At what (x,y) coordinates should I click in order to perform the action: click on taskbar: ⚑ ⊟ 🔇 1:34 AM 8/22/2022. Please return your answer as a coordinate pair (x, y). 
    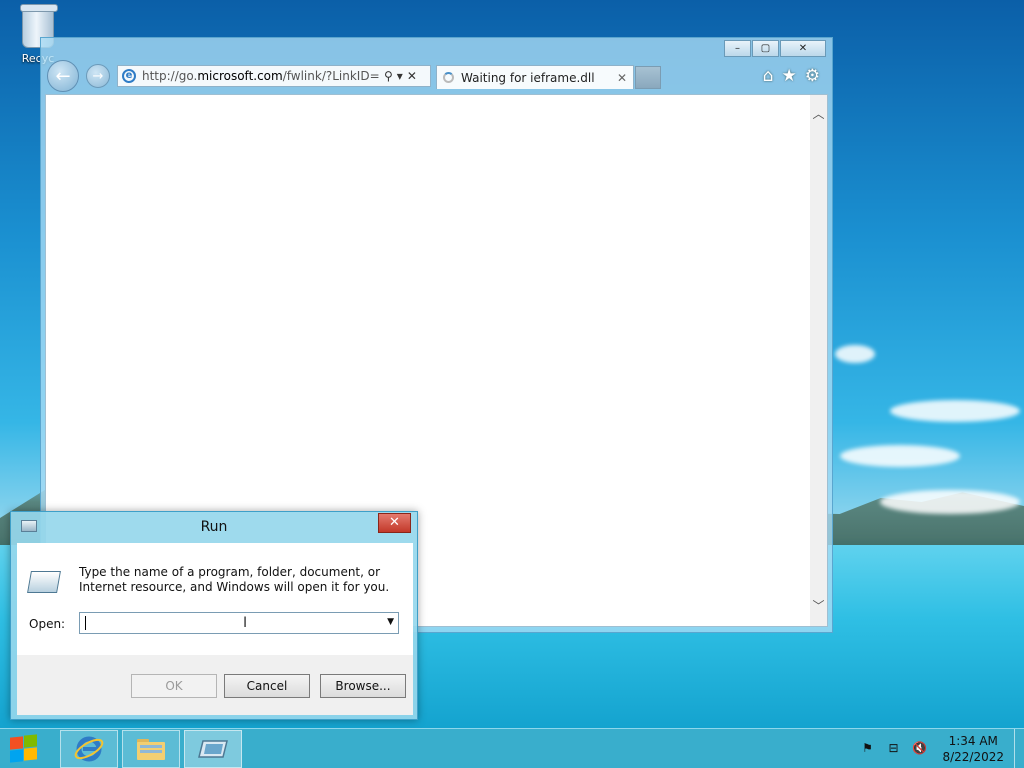
    Looking at the image, I should click on (512, 748).